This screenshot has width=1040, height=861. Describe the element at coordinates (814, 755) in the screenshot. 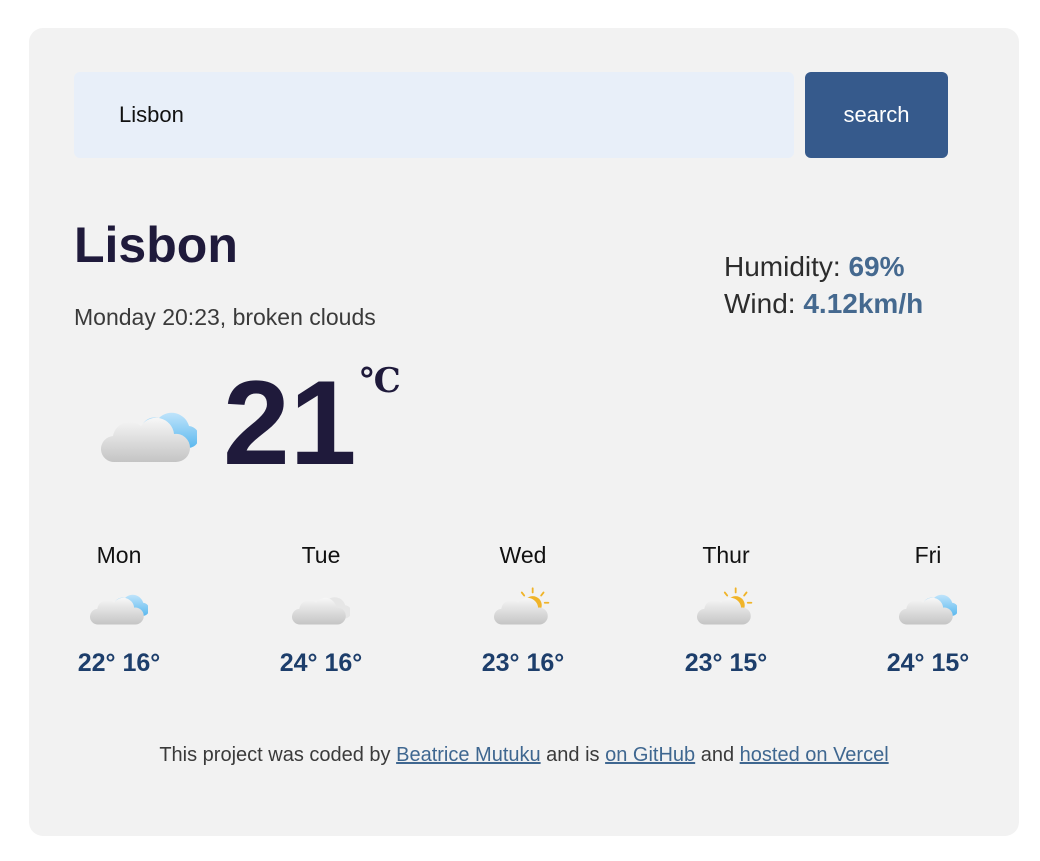

I see `vercel-link: hosted on Vercel` at that location.